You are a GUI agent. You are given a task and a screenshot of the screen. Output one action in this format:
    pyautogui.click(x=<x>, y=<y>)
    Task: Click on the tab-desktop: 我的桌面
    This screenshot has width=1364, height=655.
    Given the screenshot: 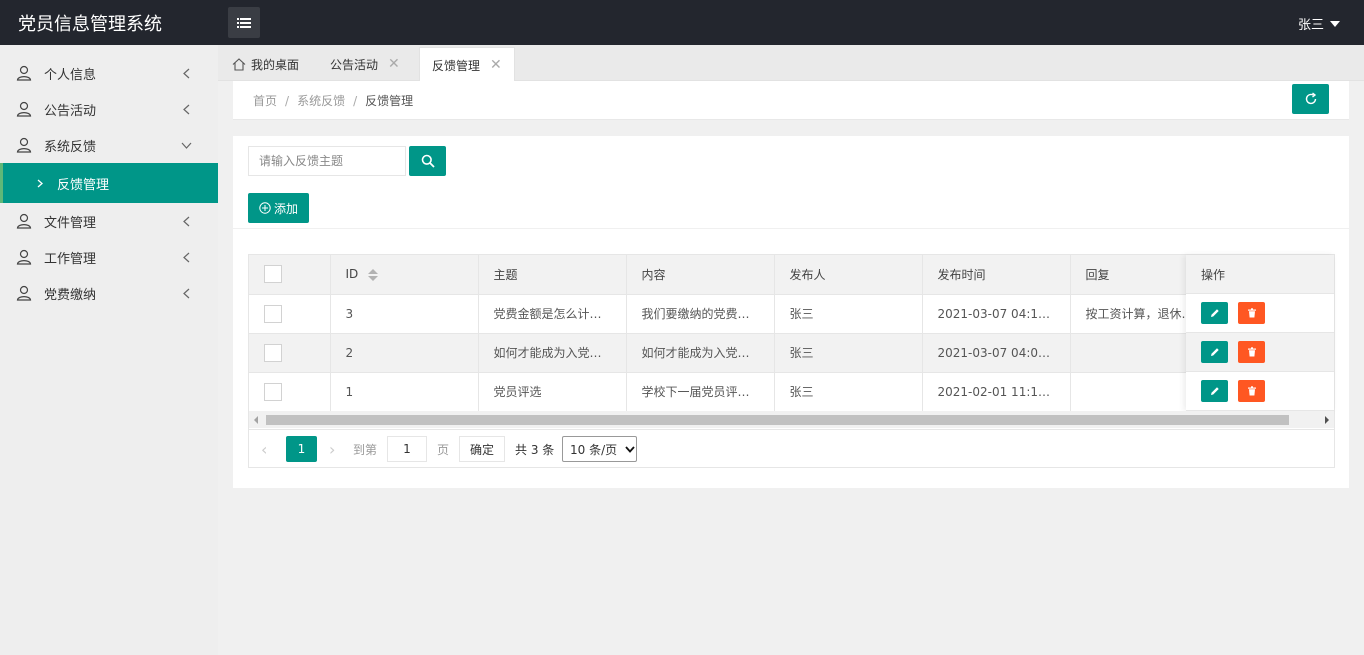 What is the action you would take?
    pyautogui.click(x=265, y=64)
    